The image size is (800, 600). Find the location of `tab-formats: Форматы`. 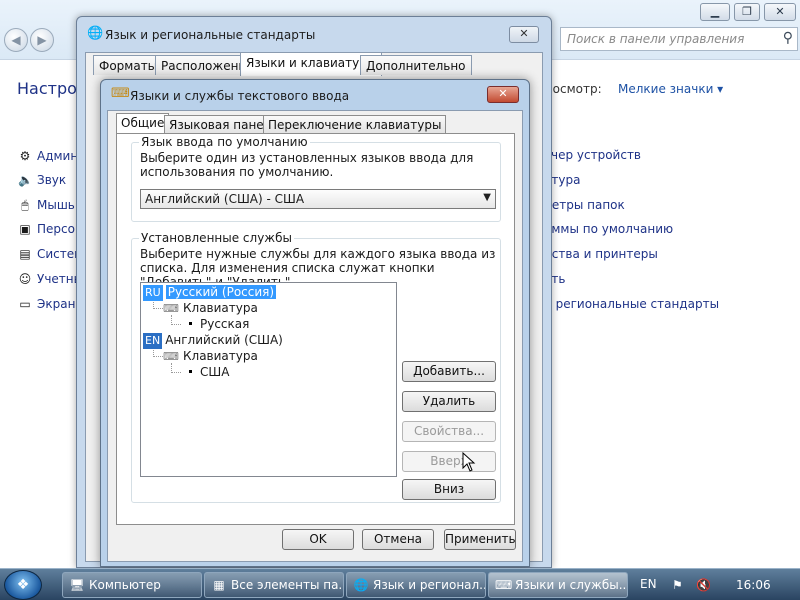

tab-formats: Форматы is located at coordinates (128, 65).